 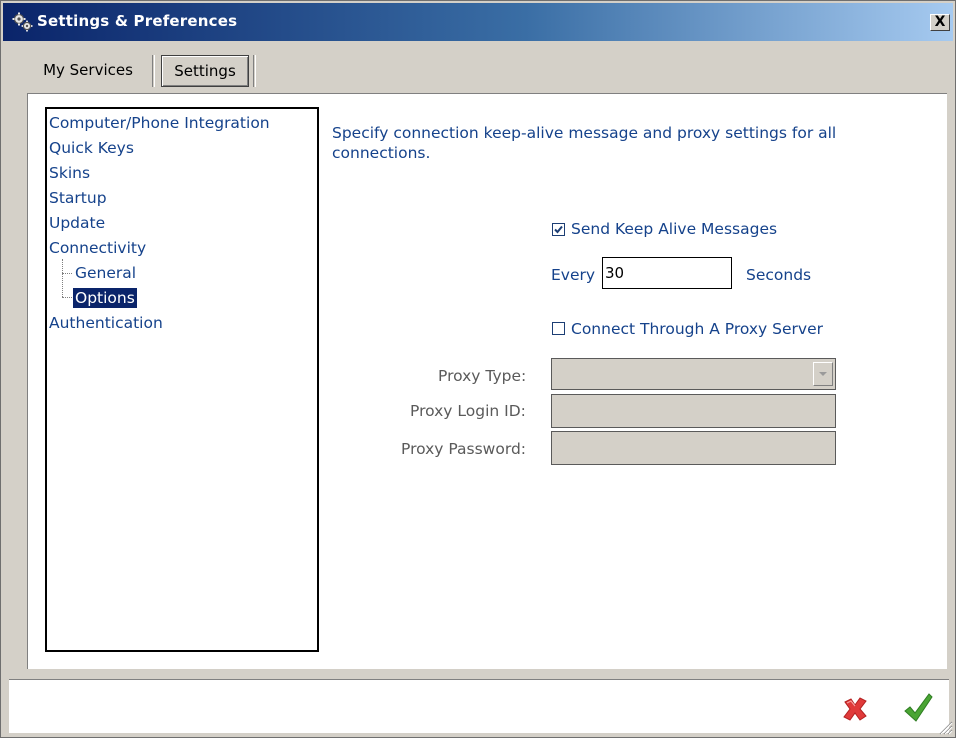 What do you see at coordinates (105, 298) in the screenshot?
I see `sidebar-item-options: Options` at bounding box center [105, 298].